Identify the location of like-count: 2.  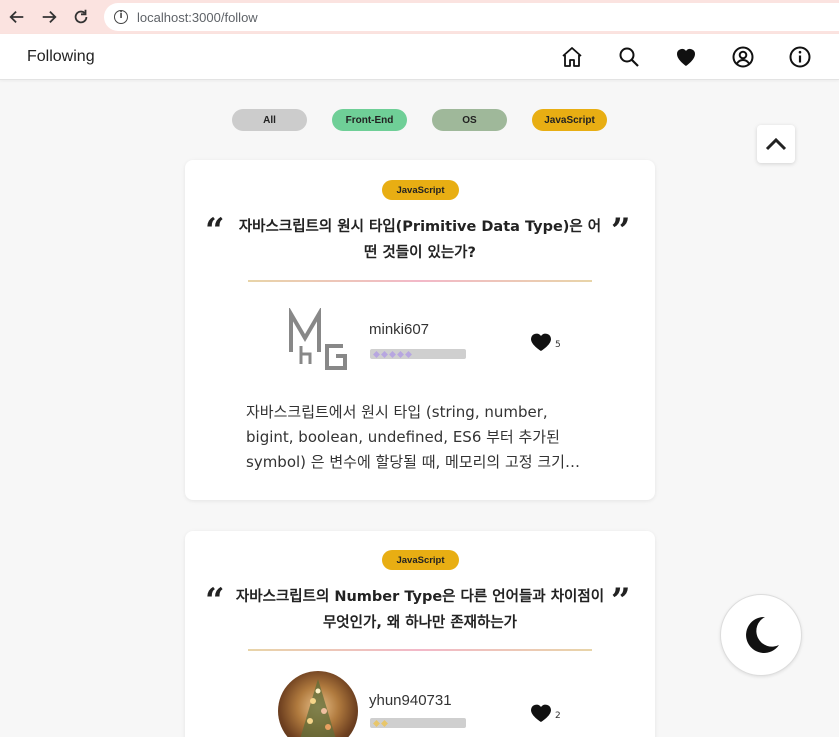
(558, 716).